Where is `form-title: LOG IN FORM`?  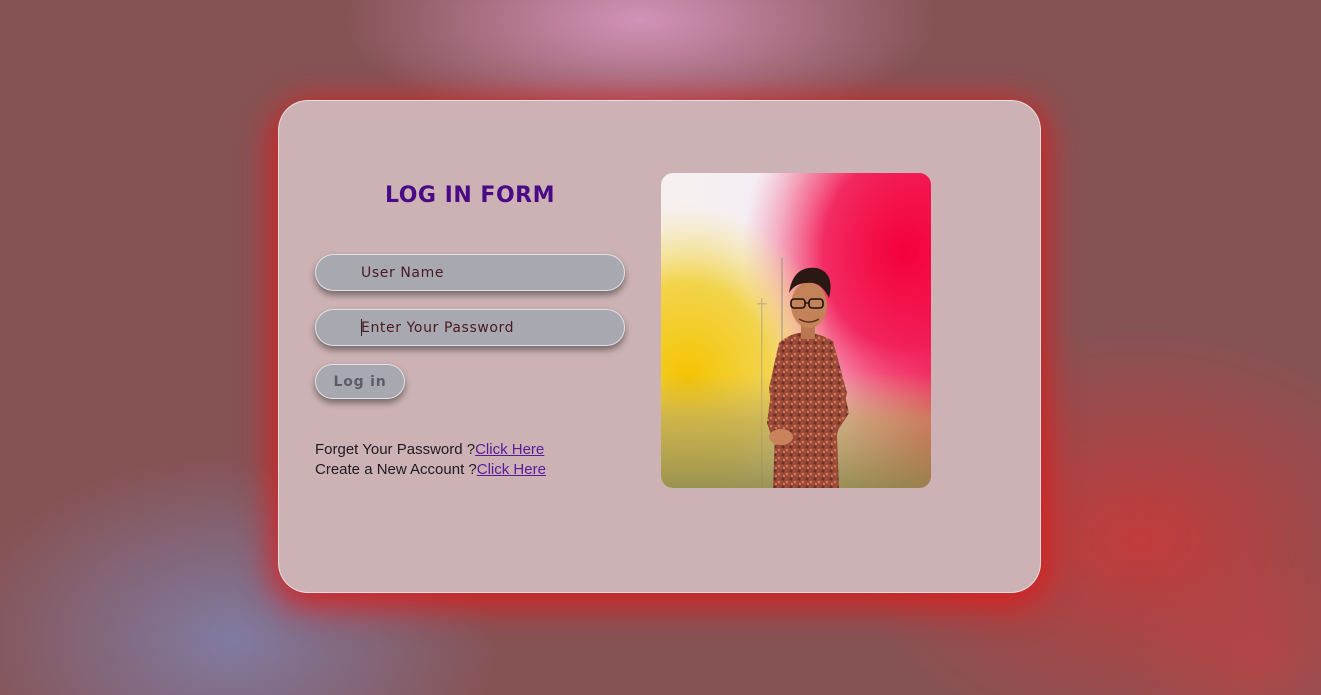
form-title: LOG IN FORM is located at coordinates (470, 195).